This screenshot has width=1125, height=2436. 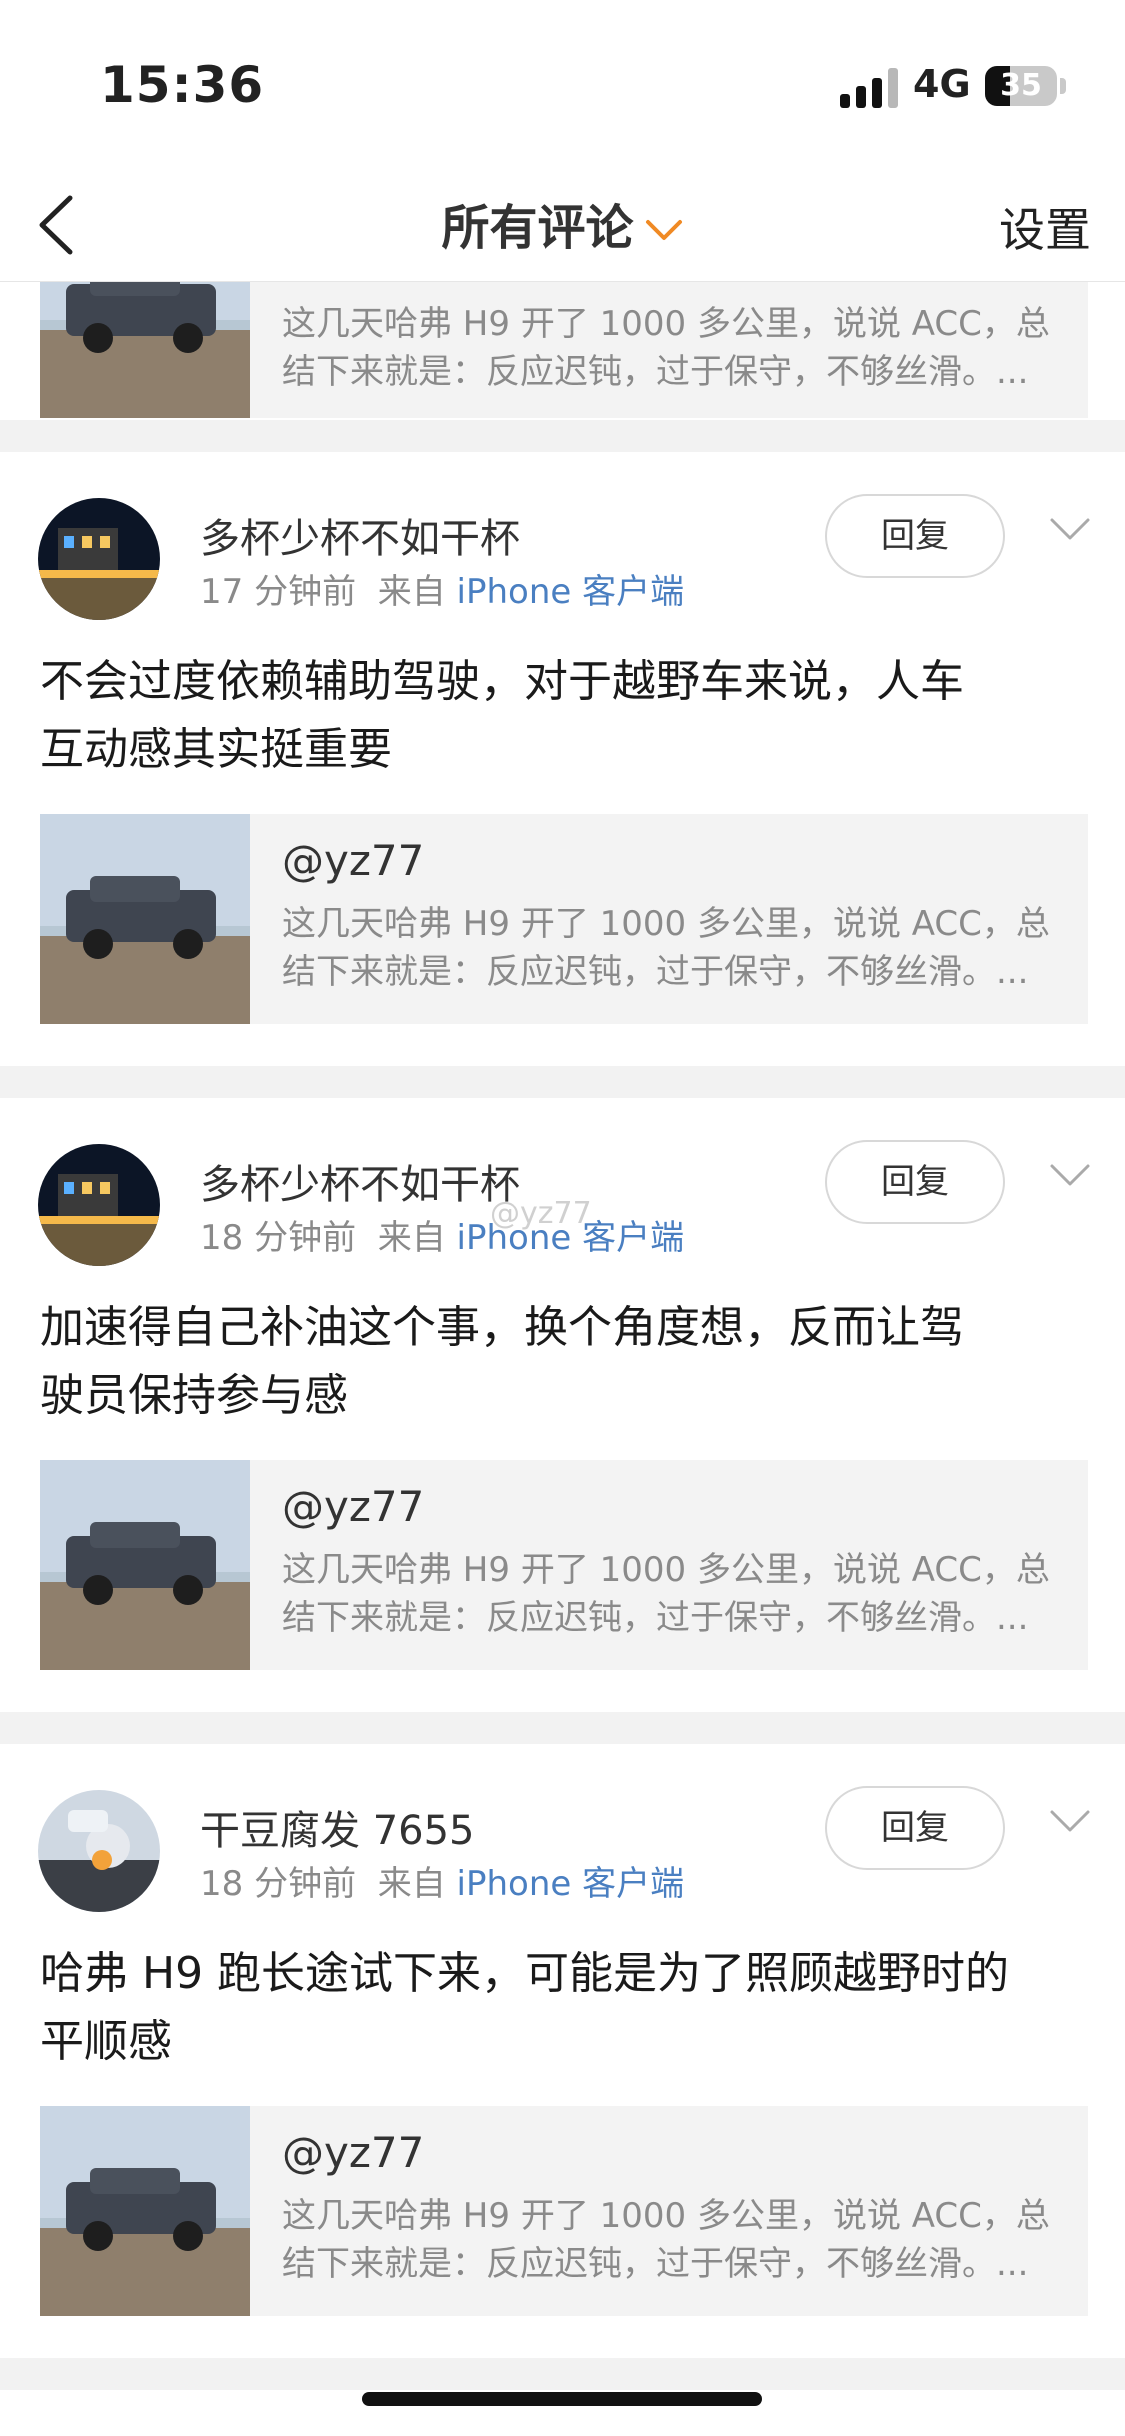 I want to click on battery-level: 35, so click(x=1021, y=85).